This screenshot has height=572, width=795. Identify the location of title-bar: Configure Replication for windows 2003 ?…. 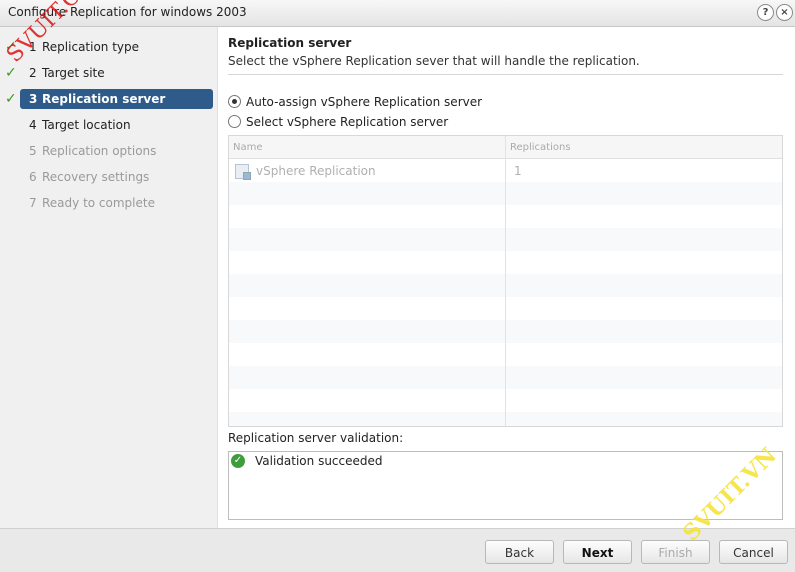
(397, 13).